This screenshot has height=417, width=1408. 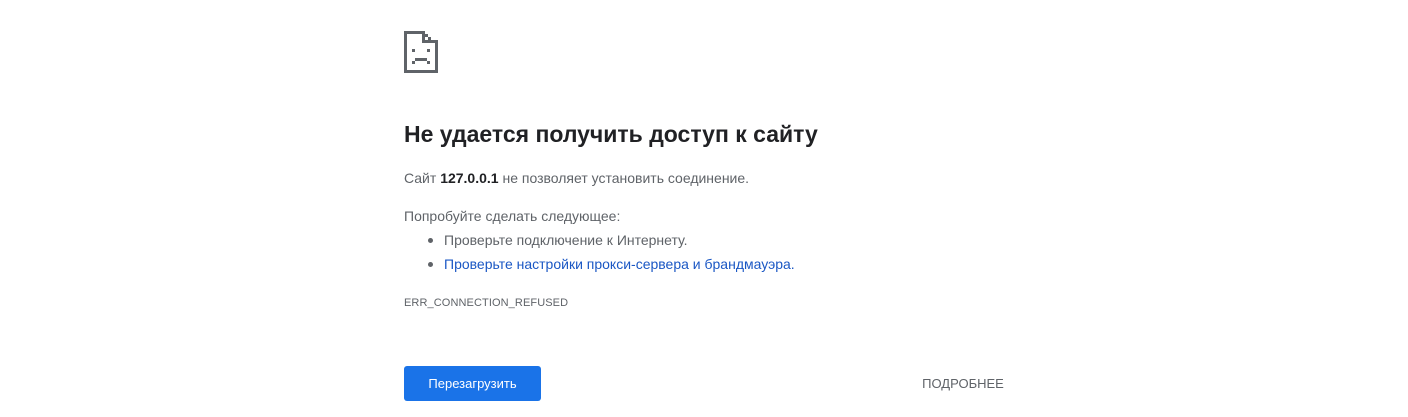 I want to click on summary-prefix: Сайт, so click(x=422, y=178).